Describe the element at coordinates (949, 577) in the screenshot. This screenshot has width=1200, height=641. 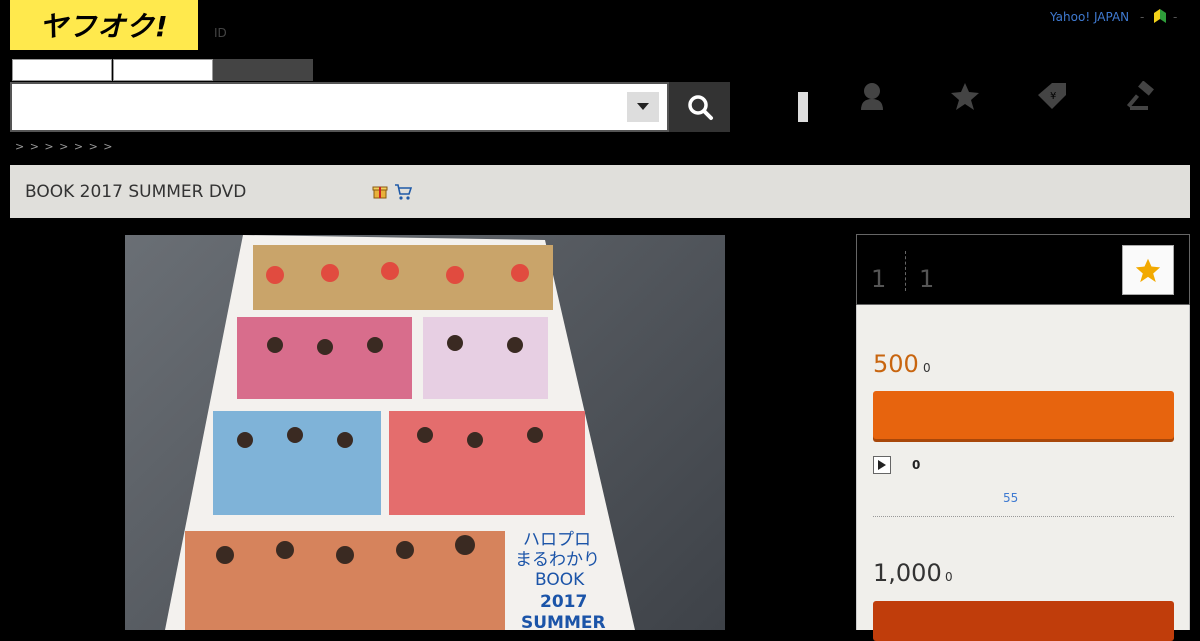
I see `buyout-price-tax: 0` at that location.